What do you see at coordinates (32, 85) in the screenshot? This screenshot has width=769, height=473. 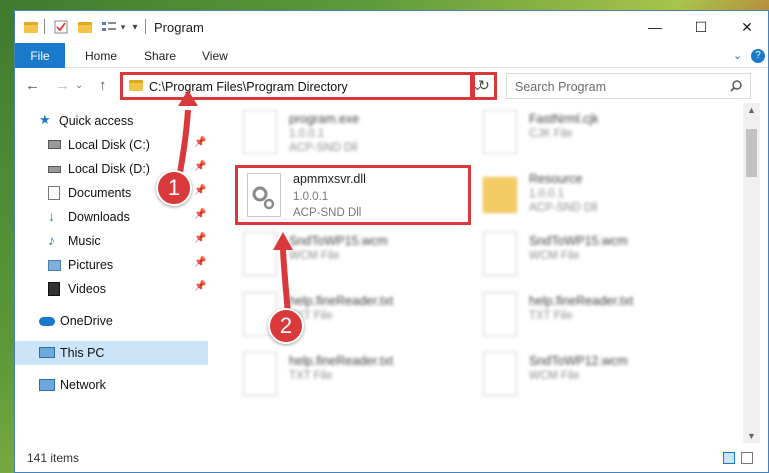 I see `back-arrow-icon: ←` at bounding box center [32, 85].